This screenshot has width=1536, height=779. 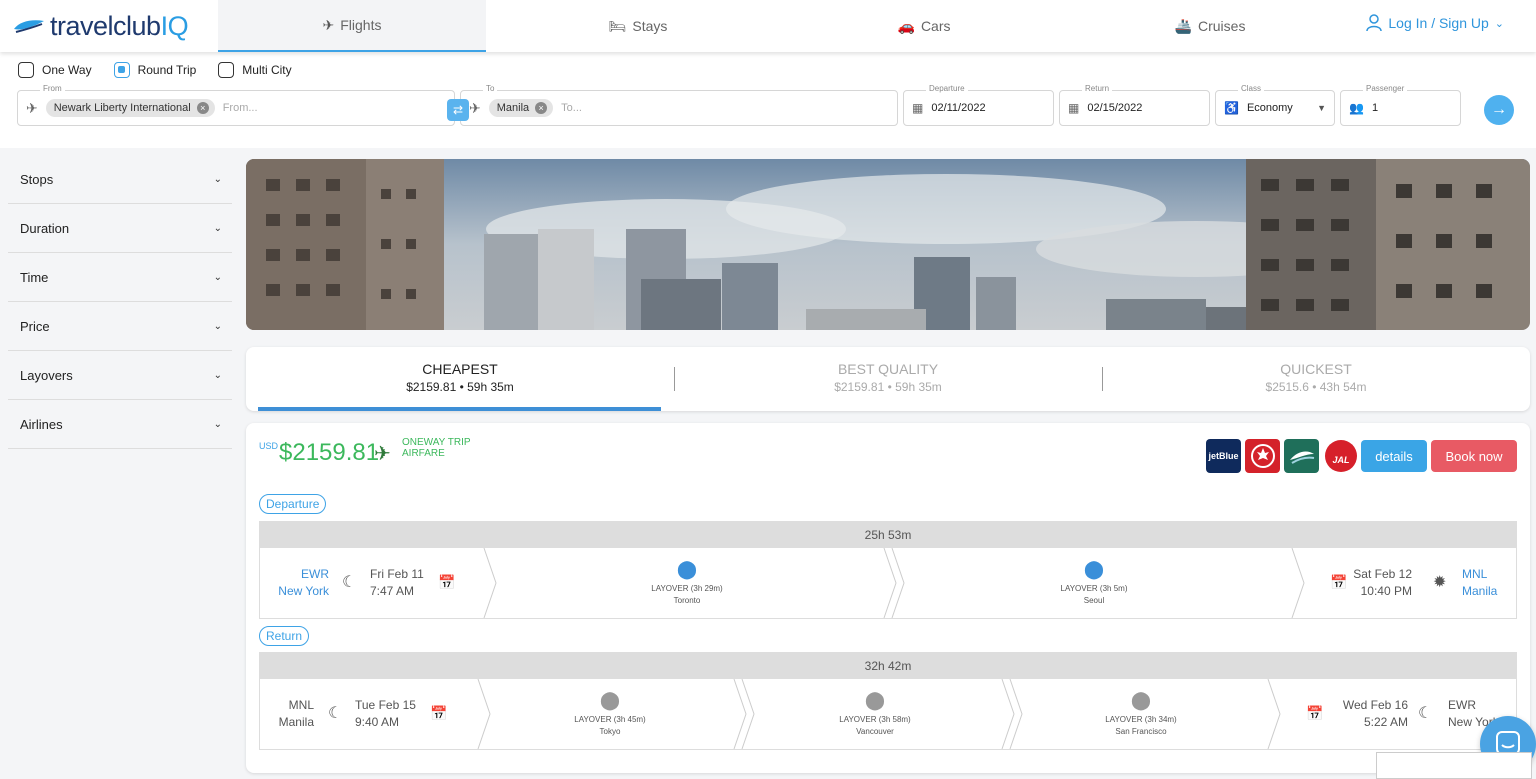 What do you see at coordinates (1479, 583) in the screenshot?
I see `destination-airport: MNL Manila` at bounding box center [1479, 583].